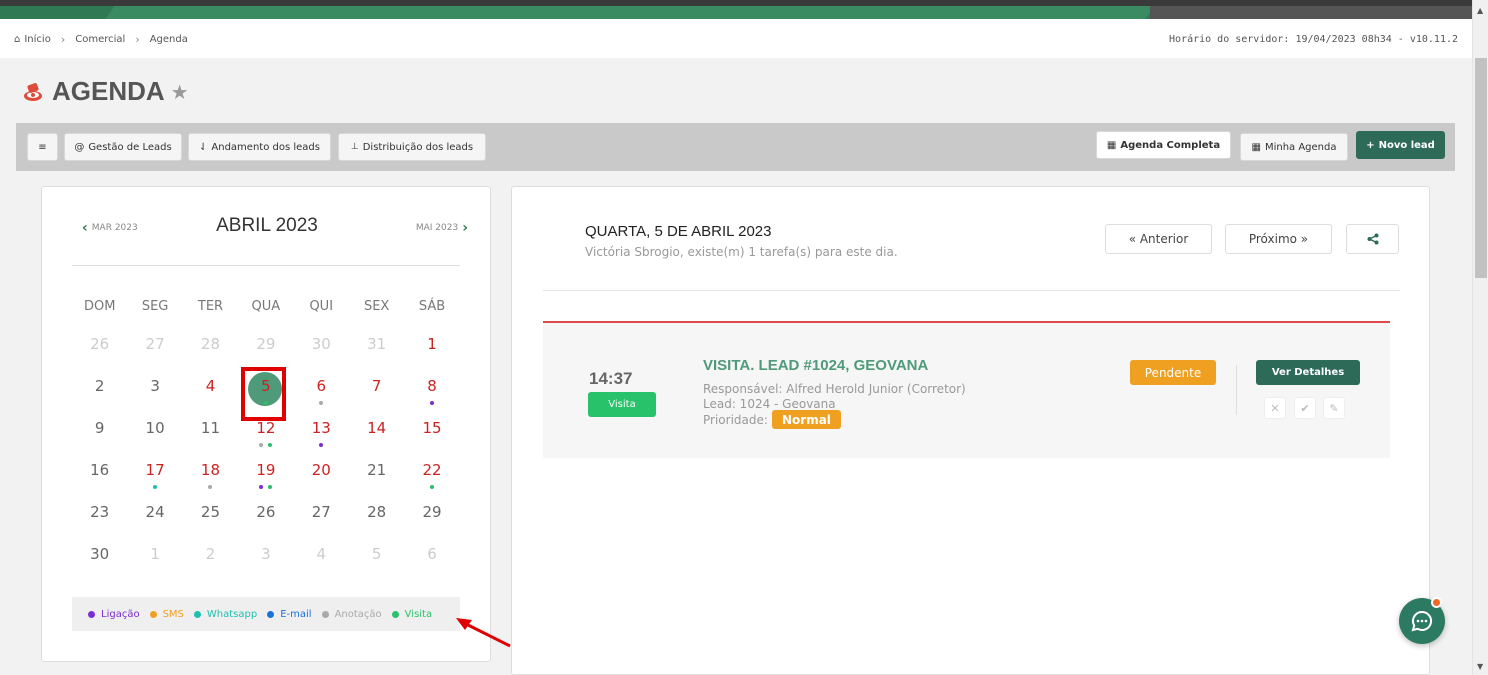  What do you see at coordinates (1158, 239) in the screenshot?
I see `previous-day-button: « Anterior` at bounding box center [1158, 239].